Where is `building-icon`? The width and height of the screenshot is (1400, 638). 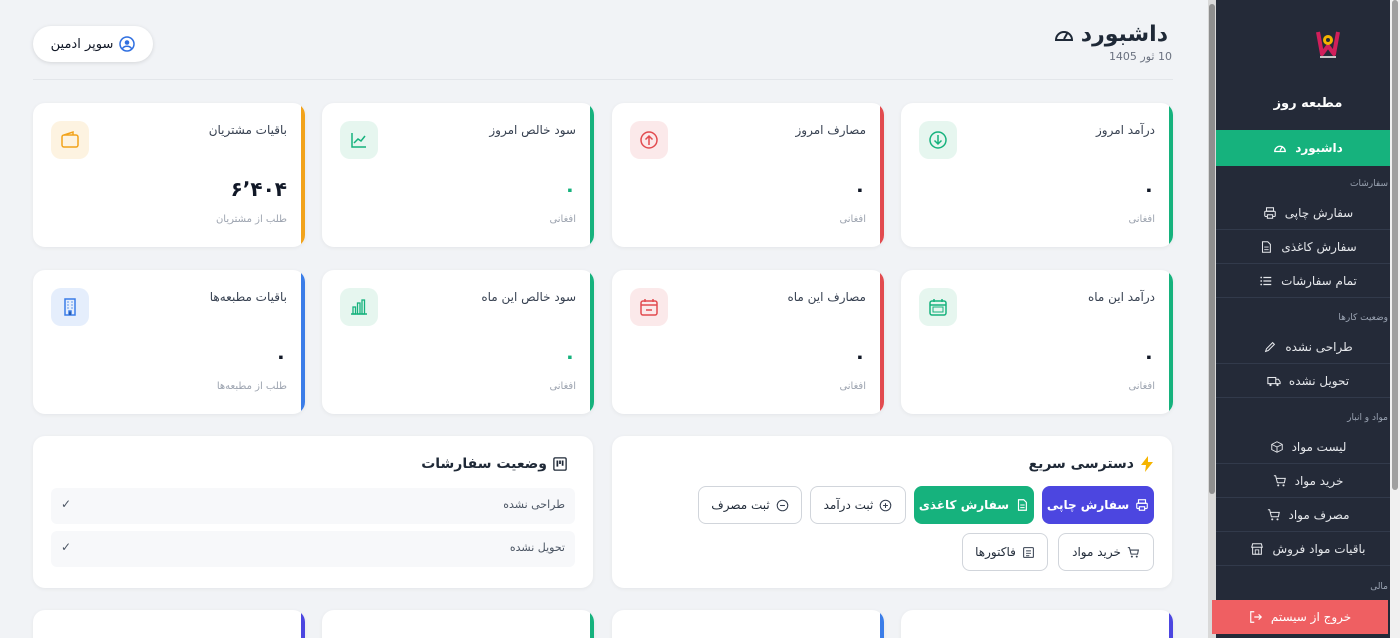
building-icon is located at coordinates (70, 307).